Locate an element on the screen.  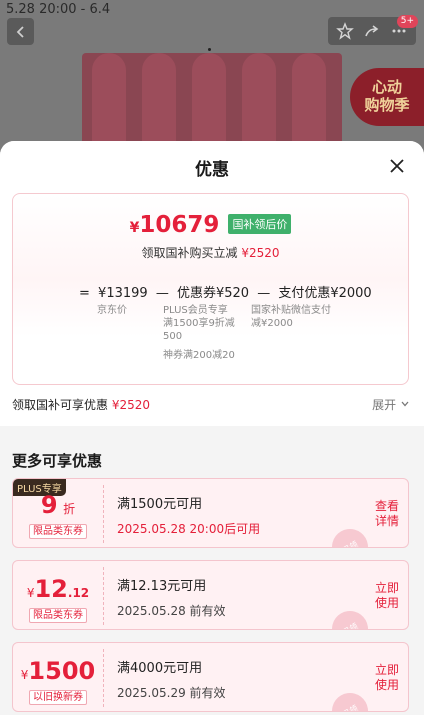
coupon-amount-number: 12 is located at coordinates (51, 589).